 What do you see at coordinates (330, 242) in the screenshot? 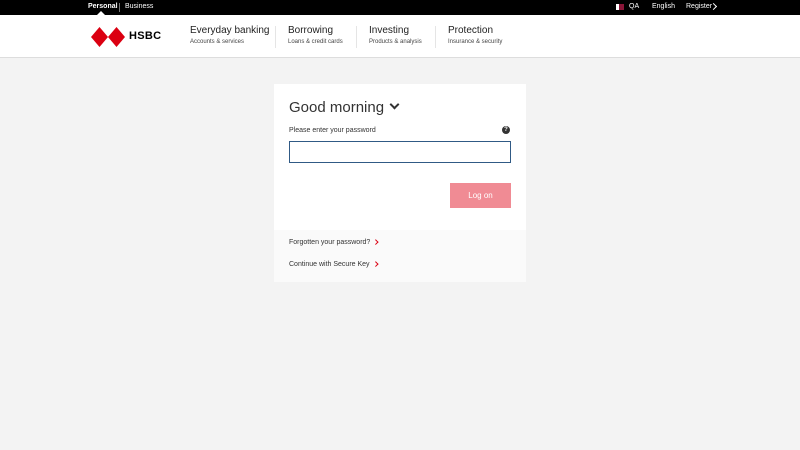
I see `link-text: Forgotten your password?` at bounding box center [330, 242].